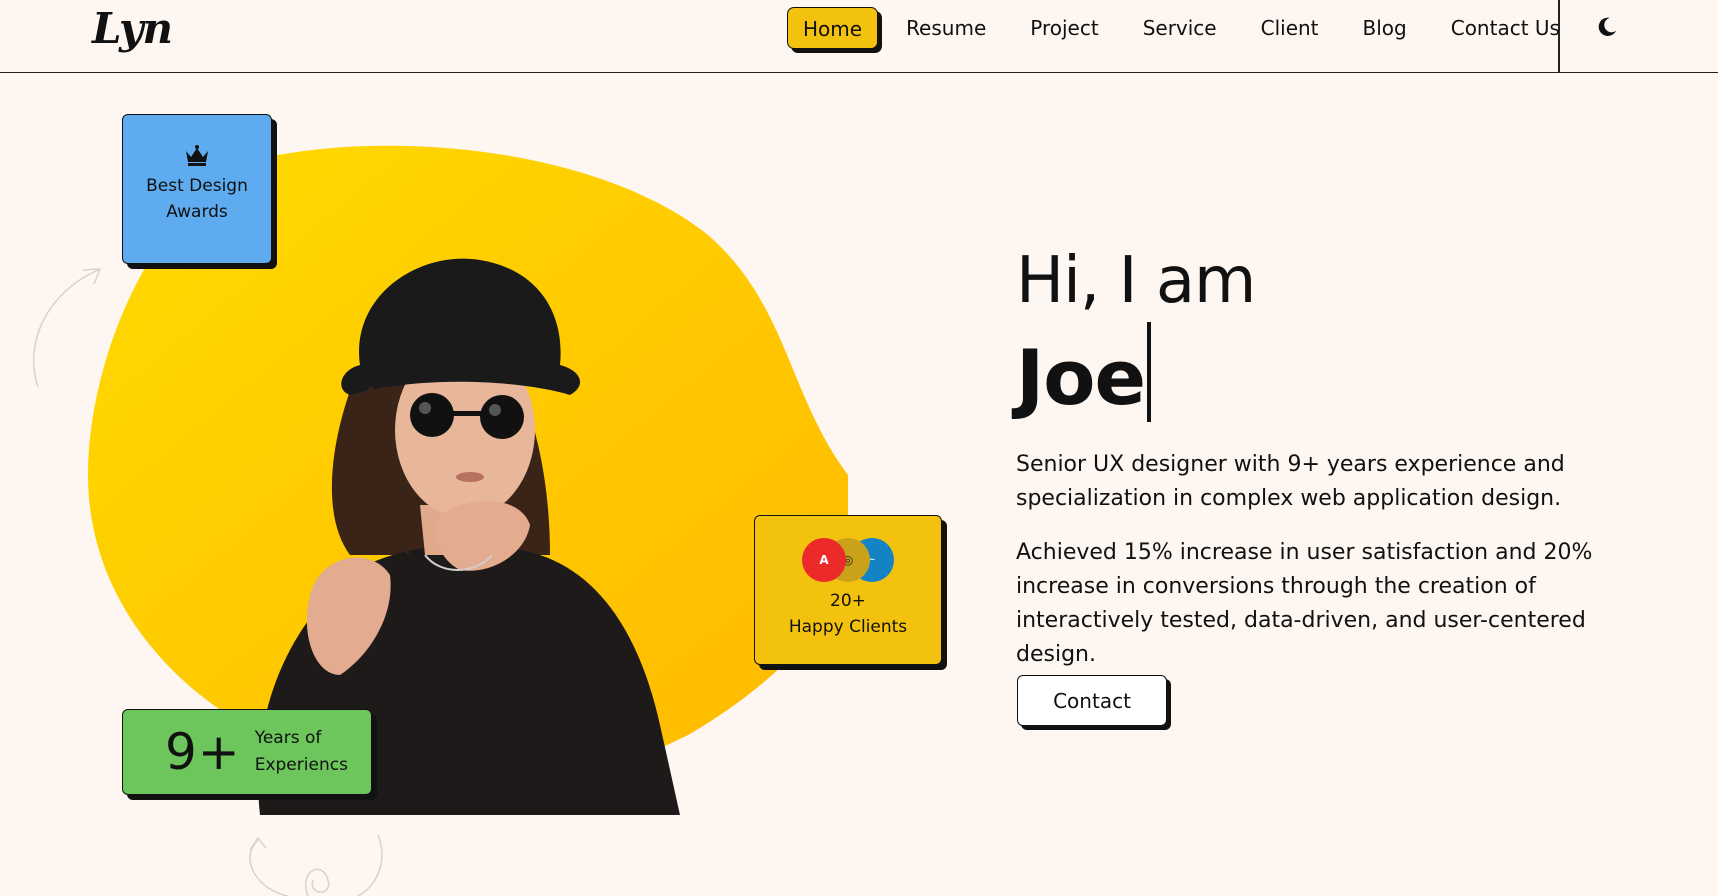  Describe the element at coordinates (1136, 281) in the screenshot. I see `hero-greeting: Hi, I am` at that location.